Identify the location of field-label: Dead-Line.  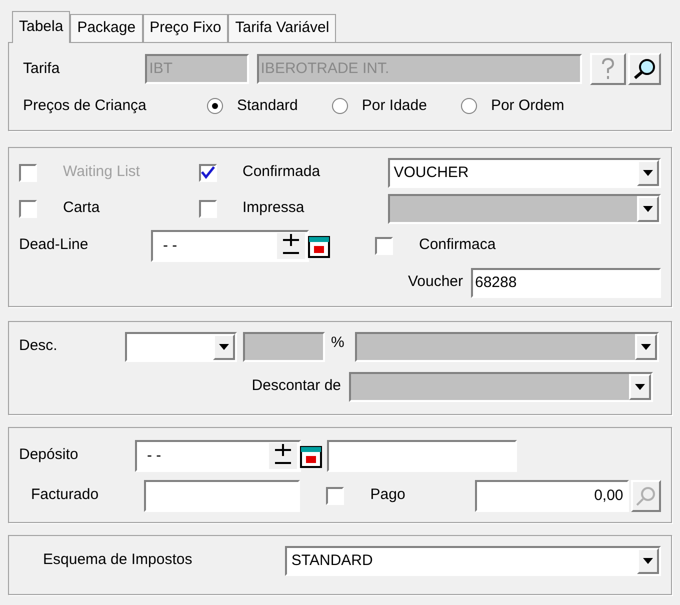
(54, 245).